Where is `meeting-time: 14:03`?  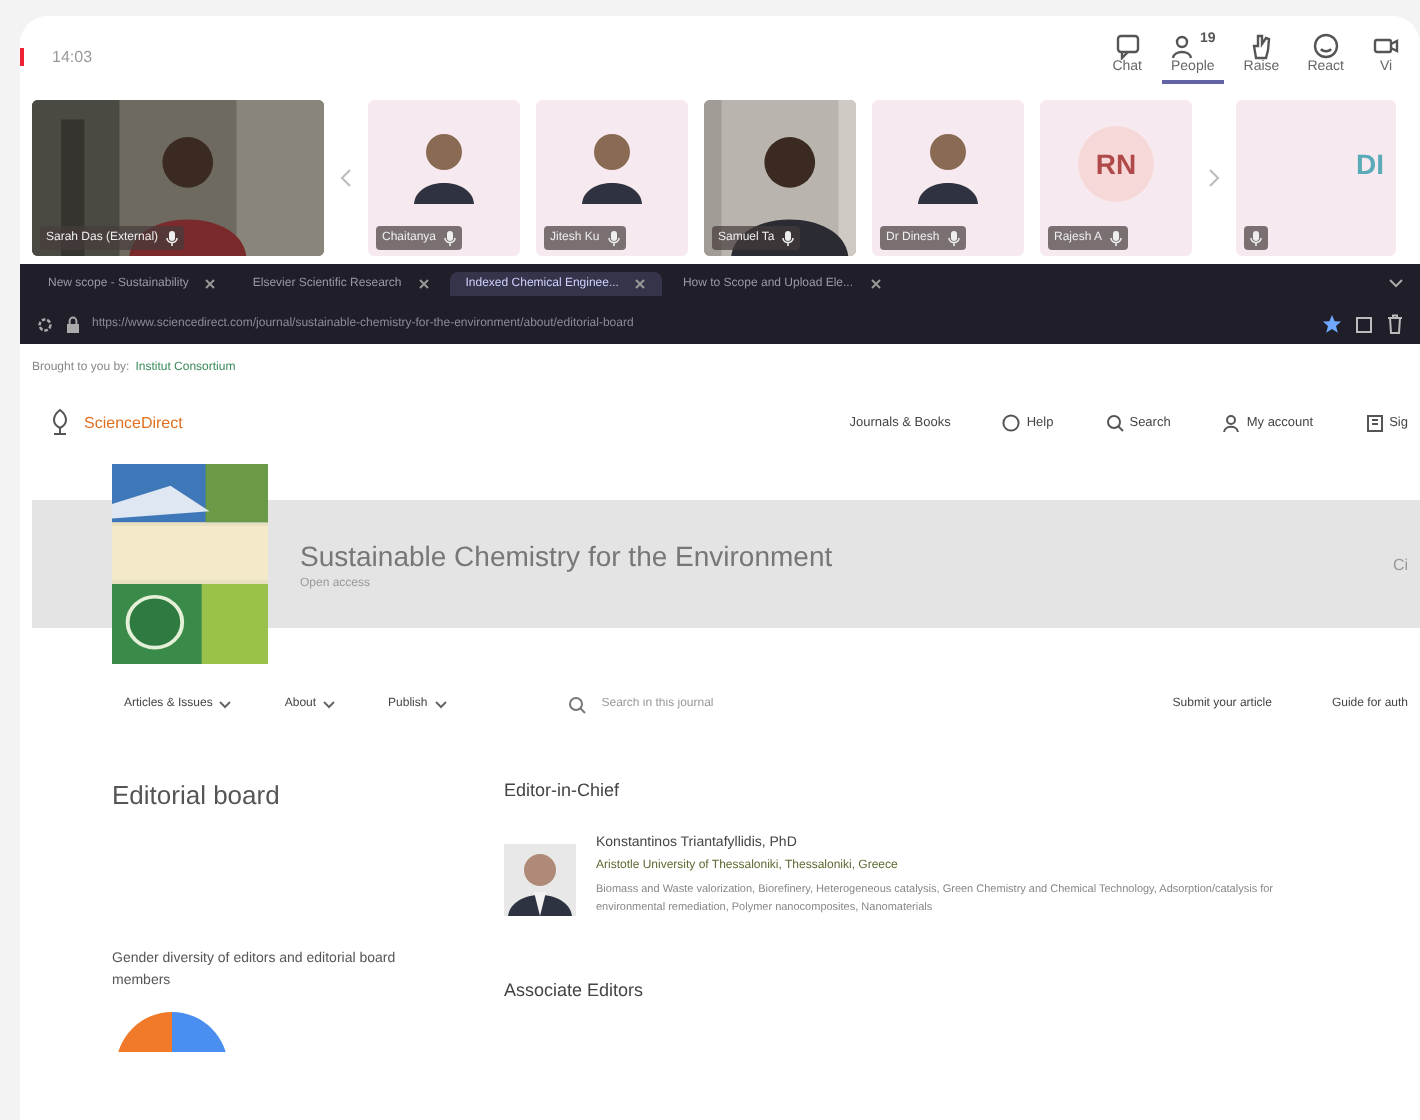 meeting-time: 14:03 is located at coordinates (56, 56).